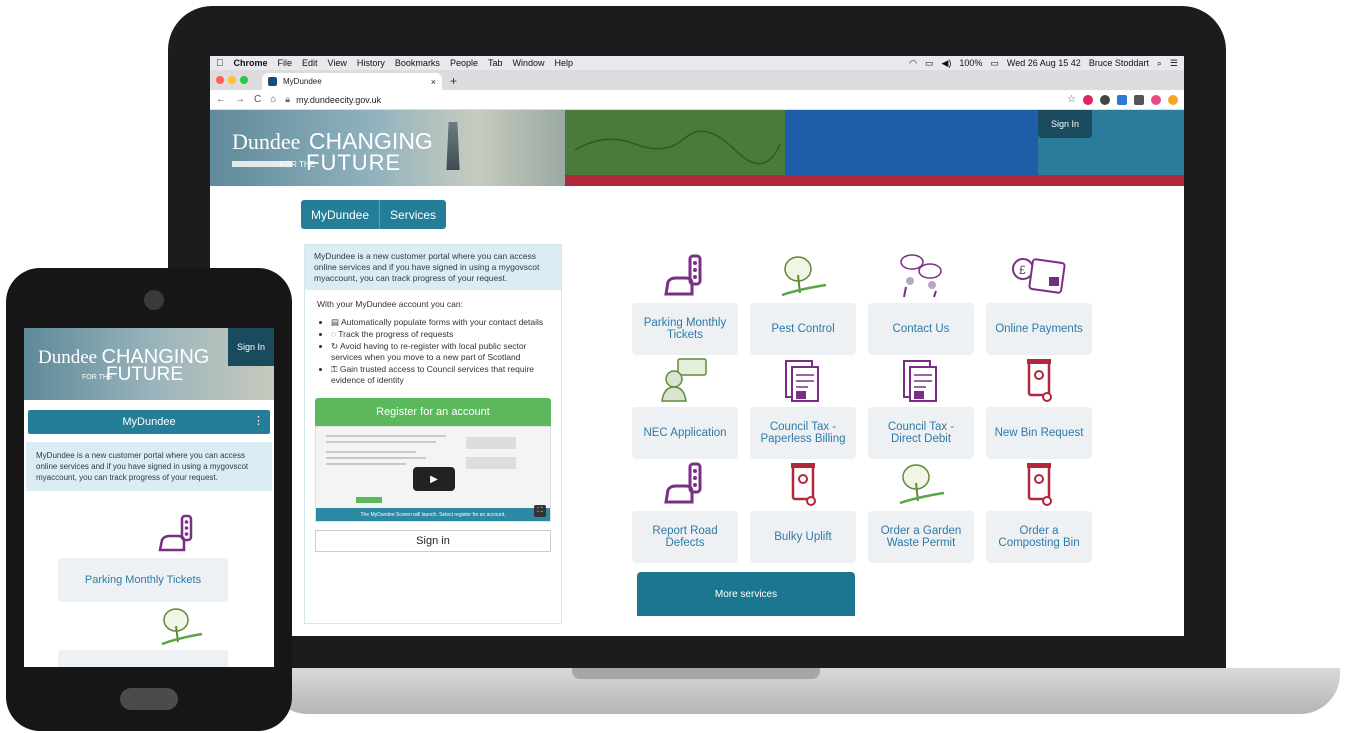  I want to click on clock: Wed 26 Aug 15 42, so click(1044, 63).